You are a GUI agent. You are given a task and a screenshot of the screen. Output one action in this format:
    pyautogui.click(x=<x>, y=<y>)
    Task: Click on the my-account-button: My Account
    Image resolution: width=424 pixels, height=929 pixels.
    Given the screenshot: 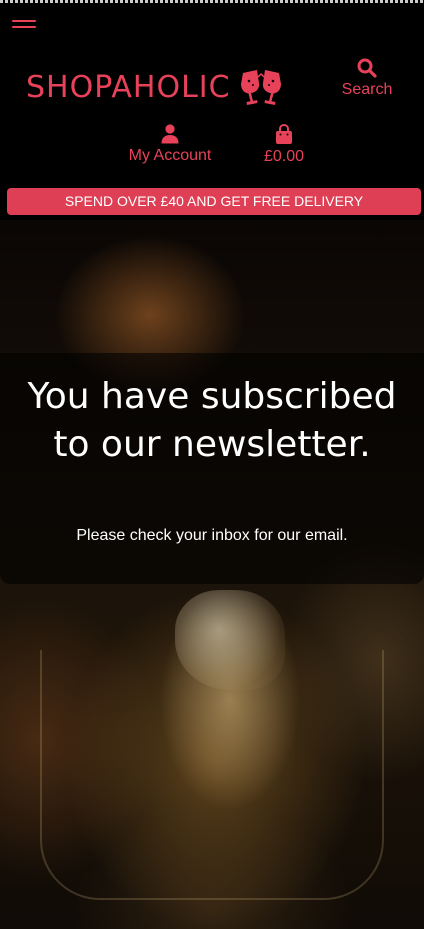 What is the action you would take?
    pyautogui.click(x=170, y=144)
    